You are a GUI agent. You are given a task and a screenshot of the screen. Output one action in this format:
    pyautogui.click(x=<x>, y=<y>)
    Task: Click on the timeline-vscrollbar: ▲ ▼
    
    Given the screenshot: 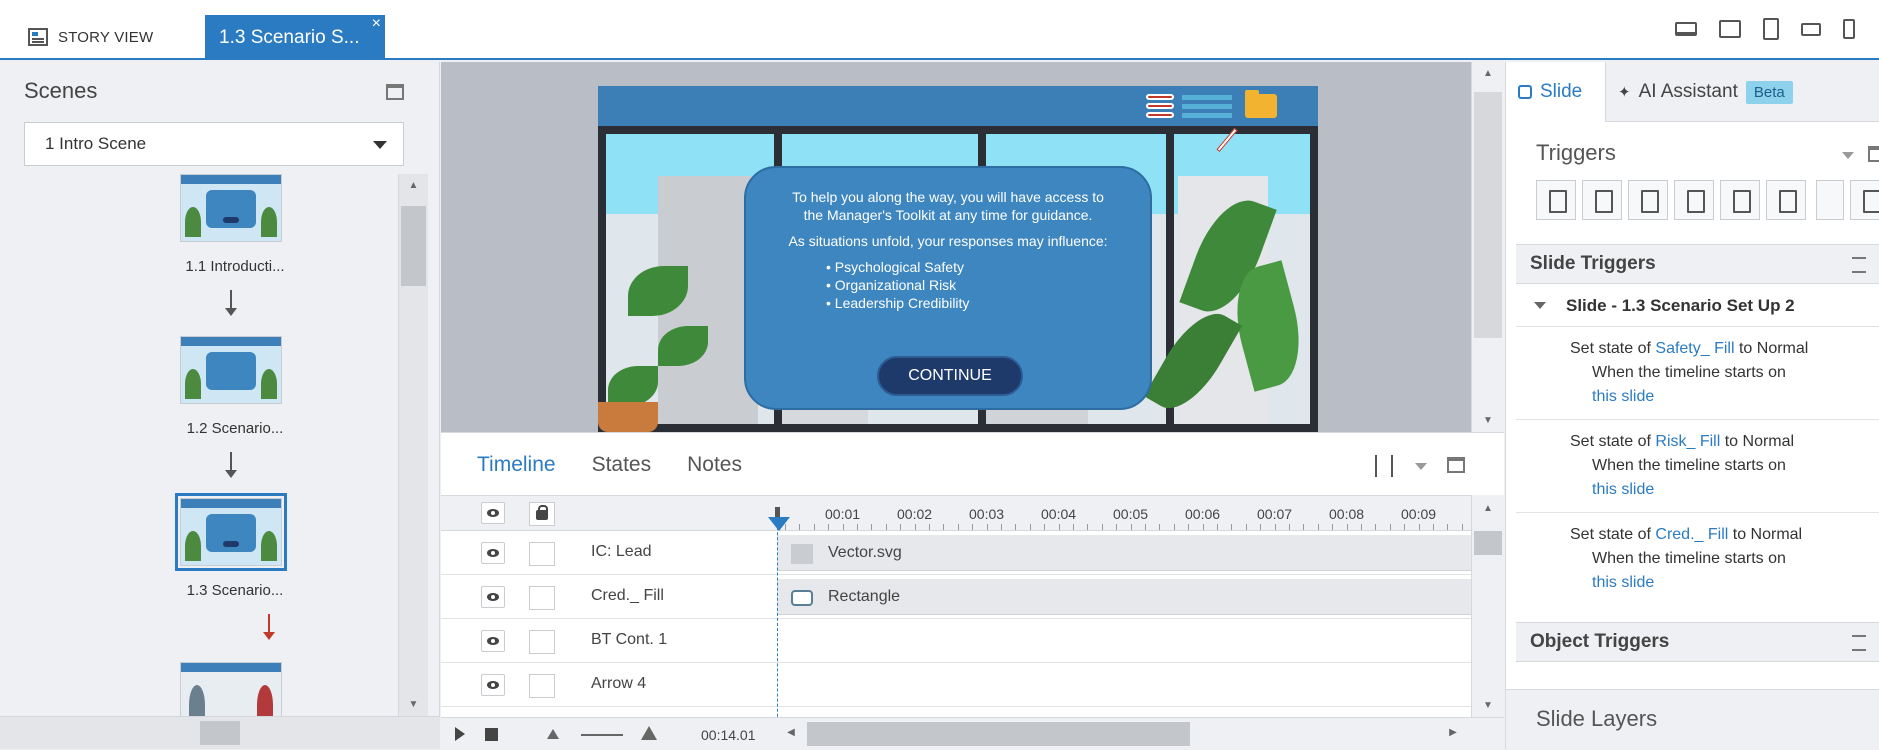 What is the action you would take?
    pyautogui.click(x=1487, y=606)
    